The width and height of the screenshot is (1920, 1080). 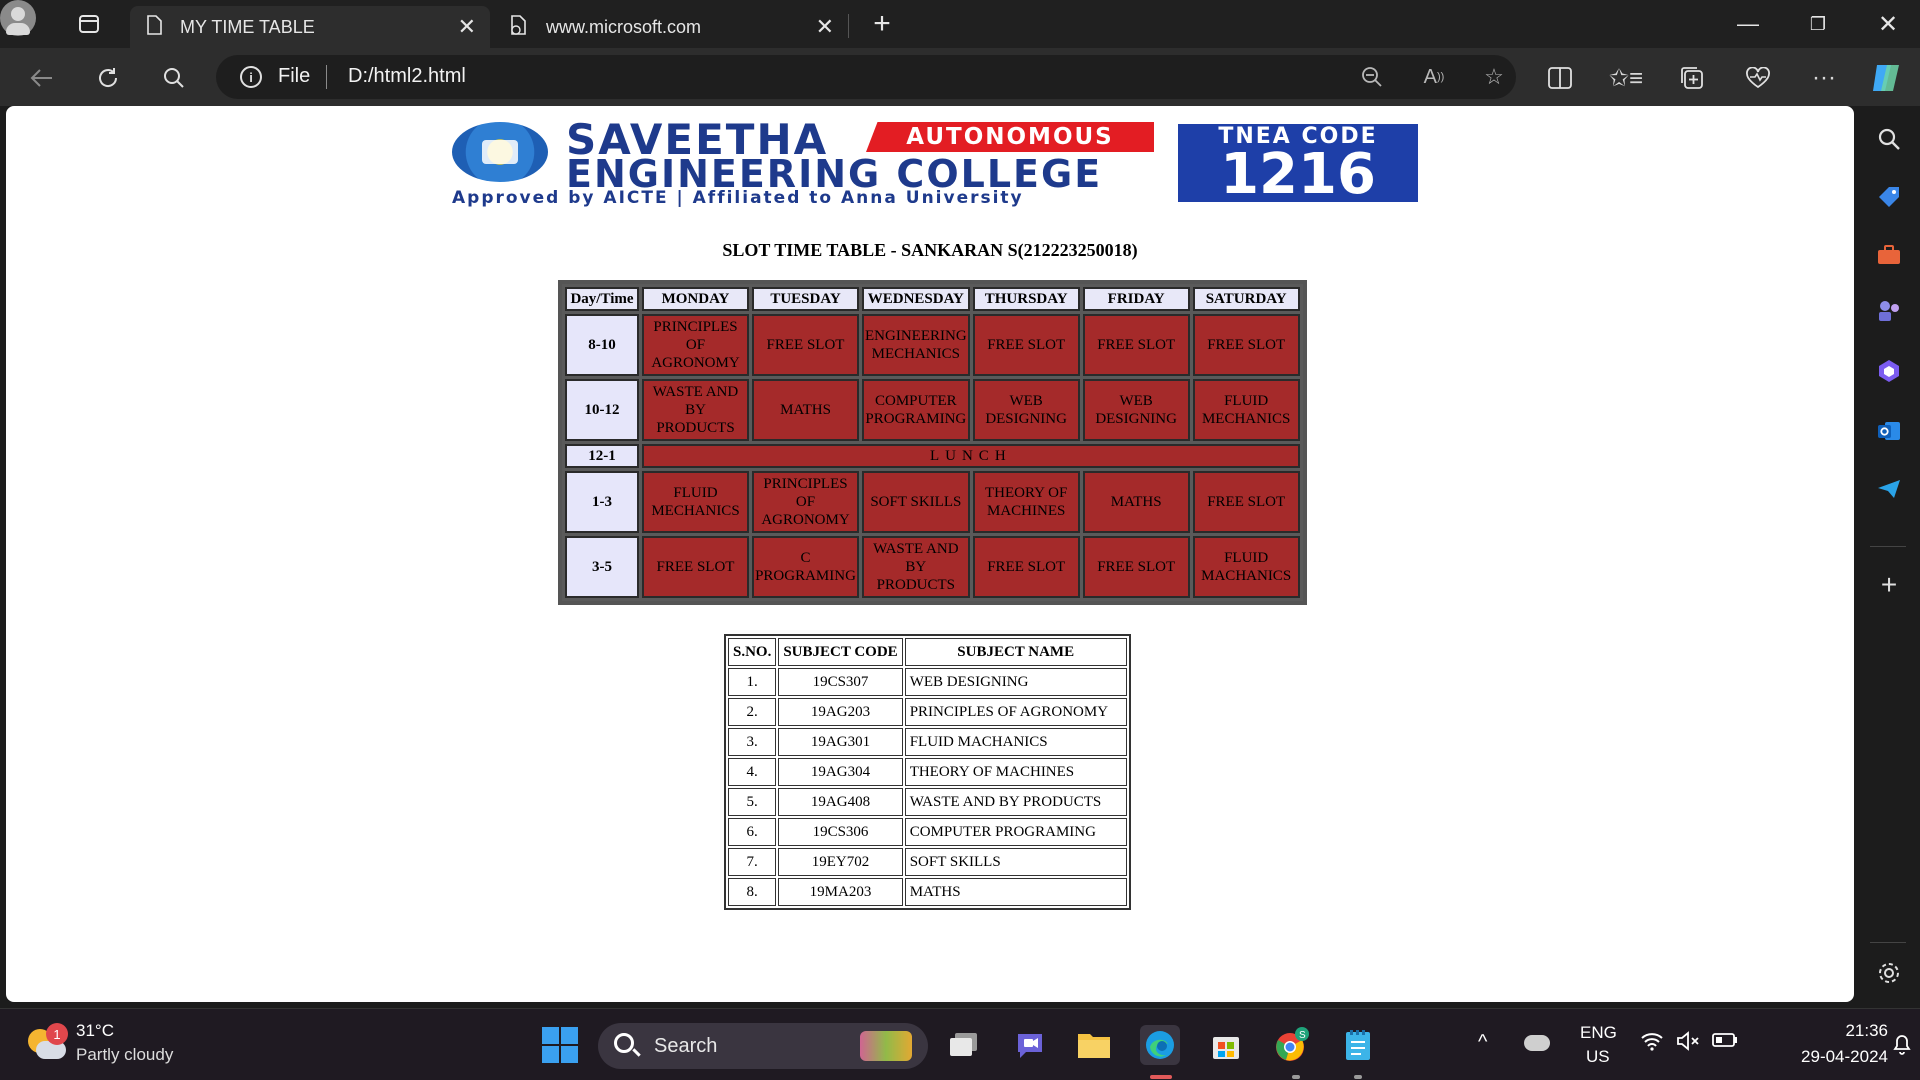 I want to click on telegram-send-icon, so click(x=1889, y=489).